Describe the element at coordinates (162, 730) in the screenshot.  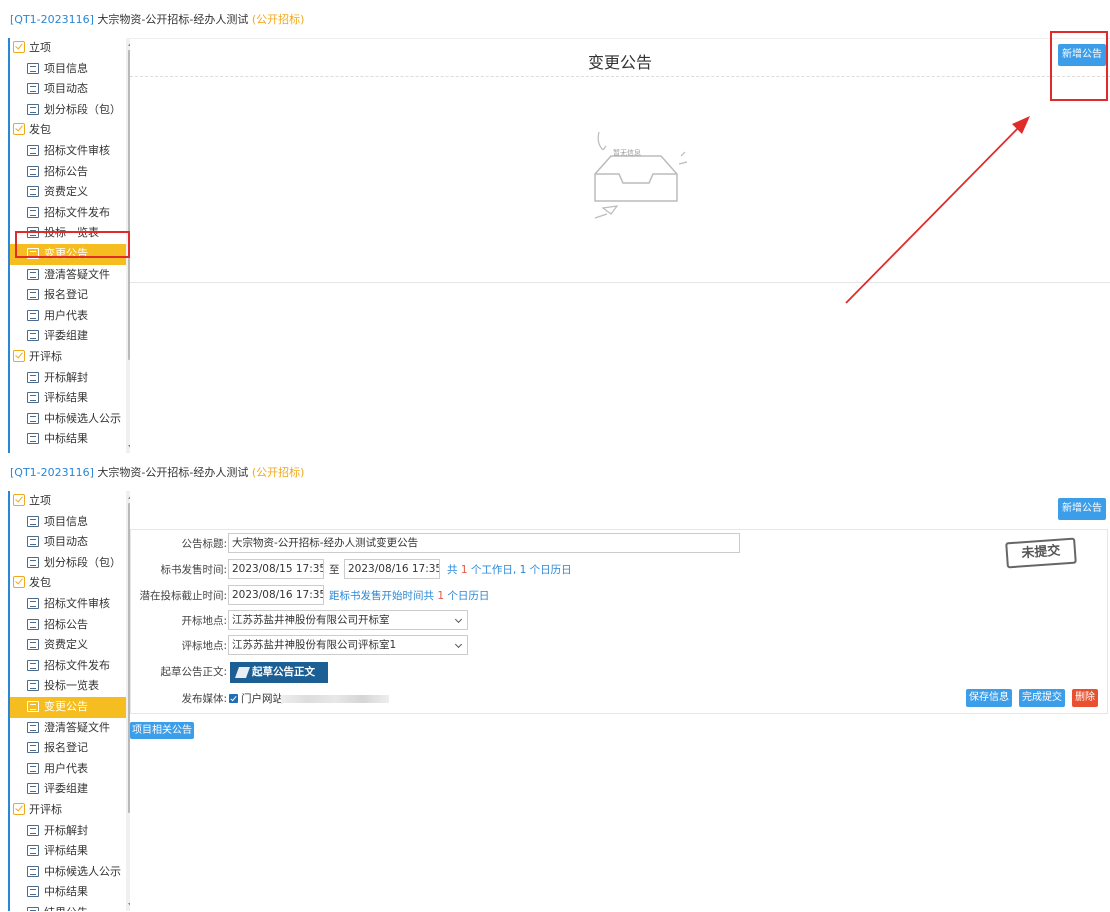
I see `related-announcements-button: 项目相关公告` at that location.